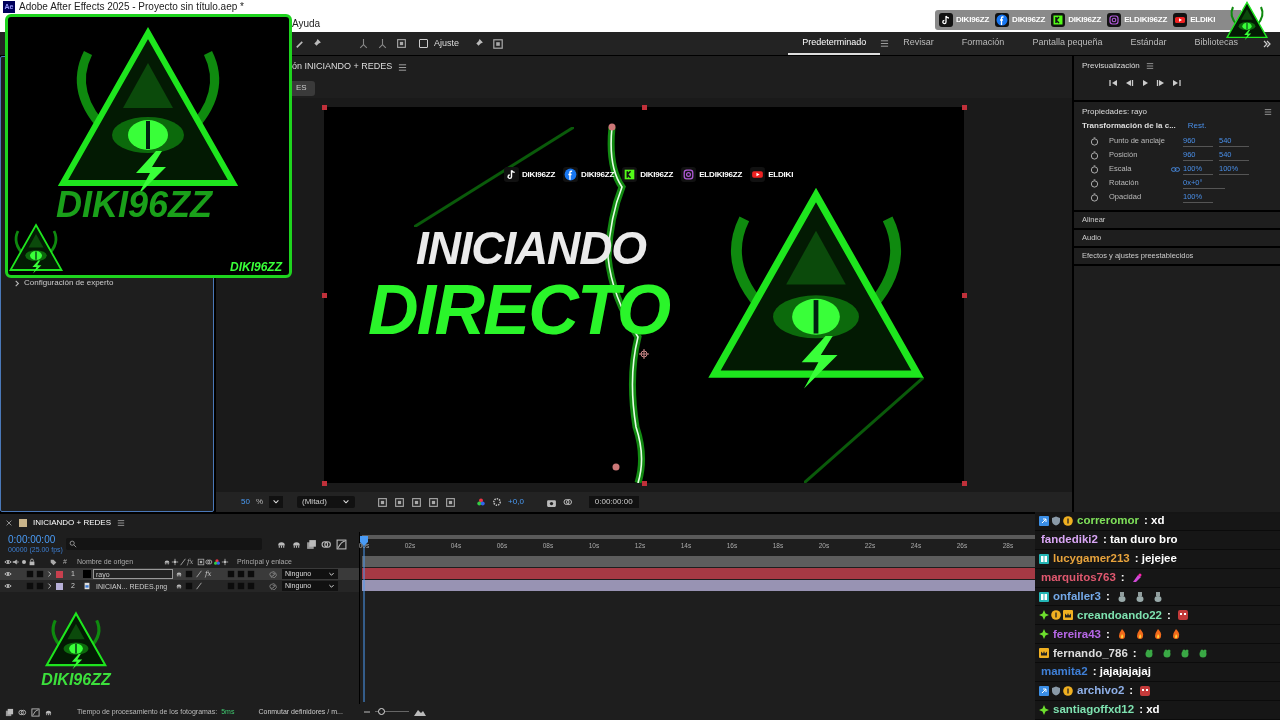 The image size is (1280, 720). I want to click on search-field, so click(164, 544).